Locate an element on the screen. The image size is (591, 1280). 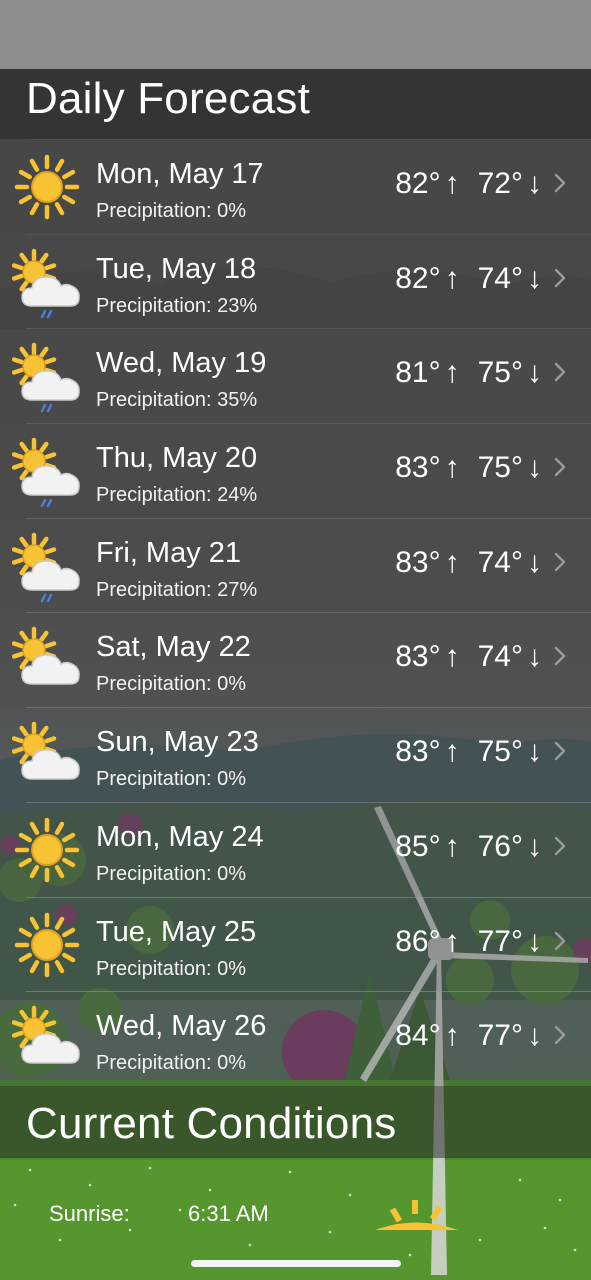
high-temp: 81° is located at coordinates (418, 373).